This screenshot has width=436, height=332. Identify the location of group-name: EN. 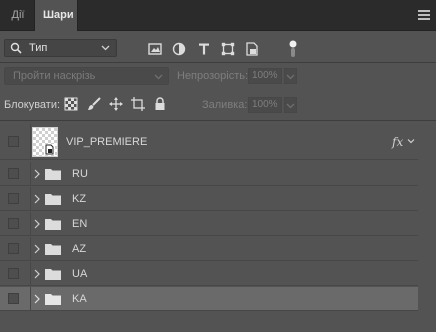
(80, 224).